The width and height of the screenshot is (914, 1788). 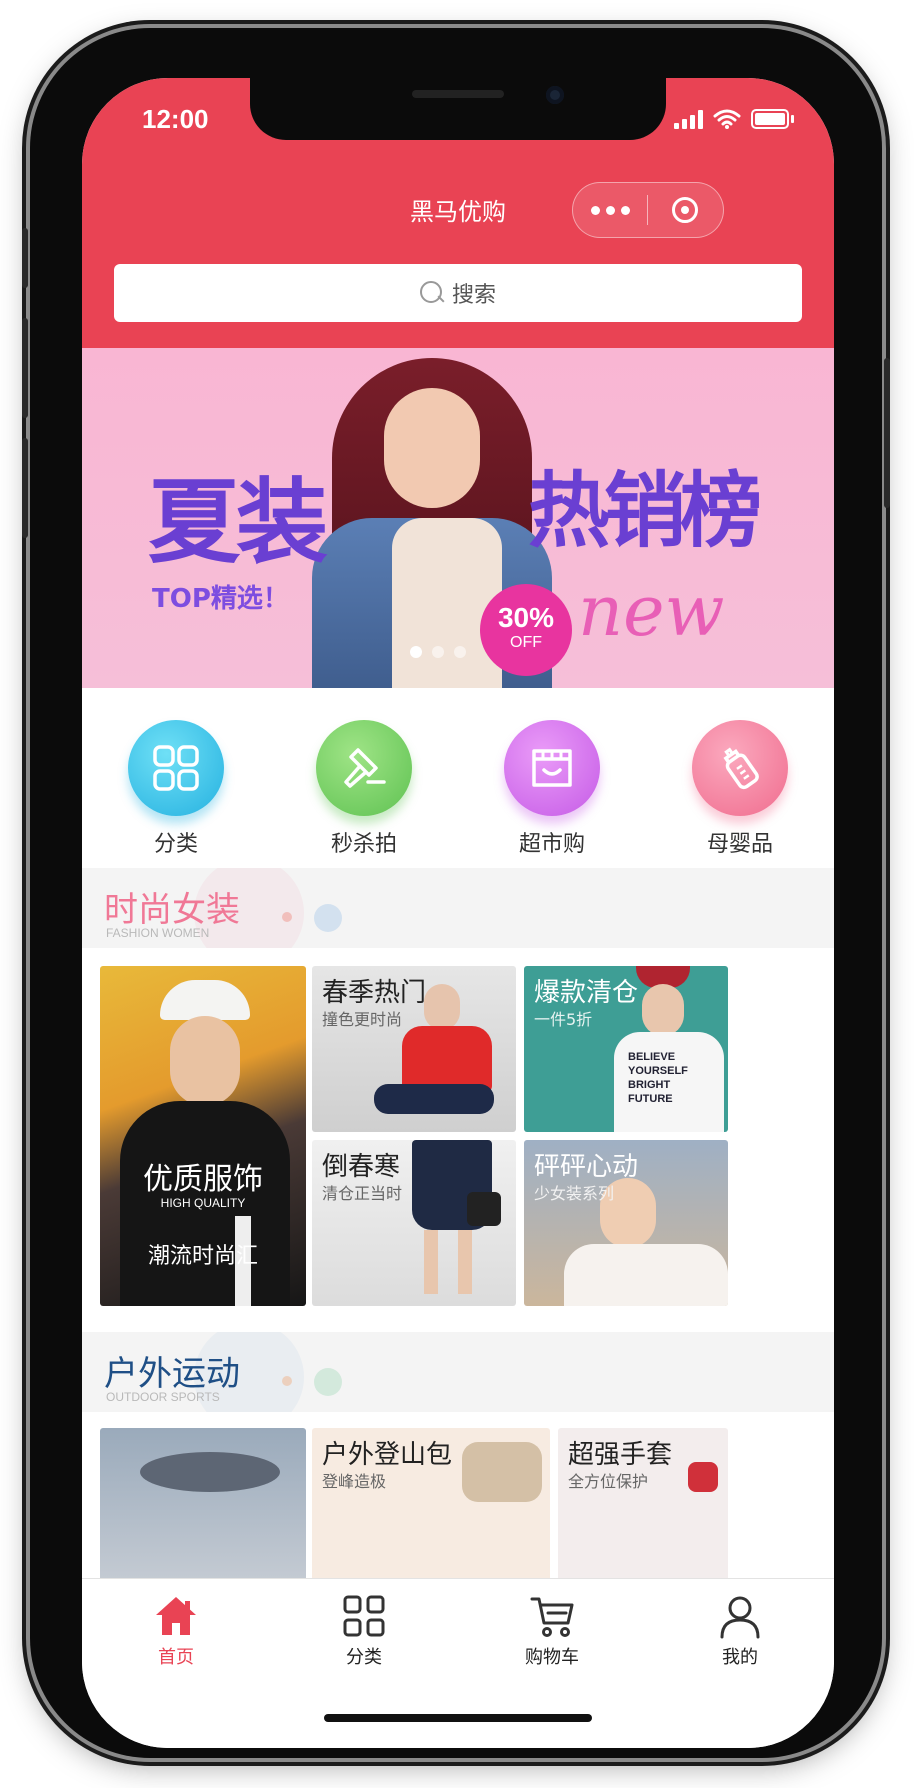 I want to click on tile-title: 砰砰心动, so click(x=586, y=1167).